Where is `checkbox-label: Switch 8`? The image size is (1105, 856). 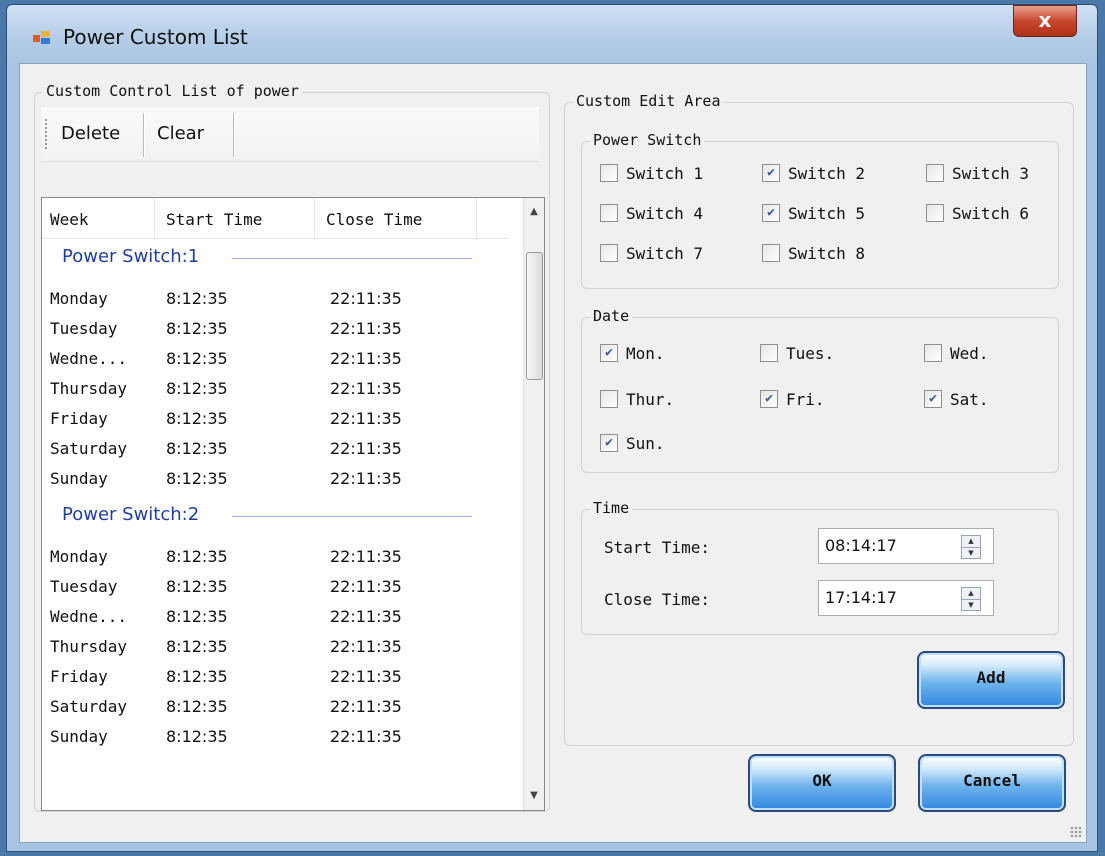 checkbox-label: Switch 8 is located at coordinates (827, 253).